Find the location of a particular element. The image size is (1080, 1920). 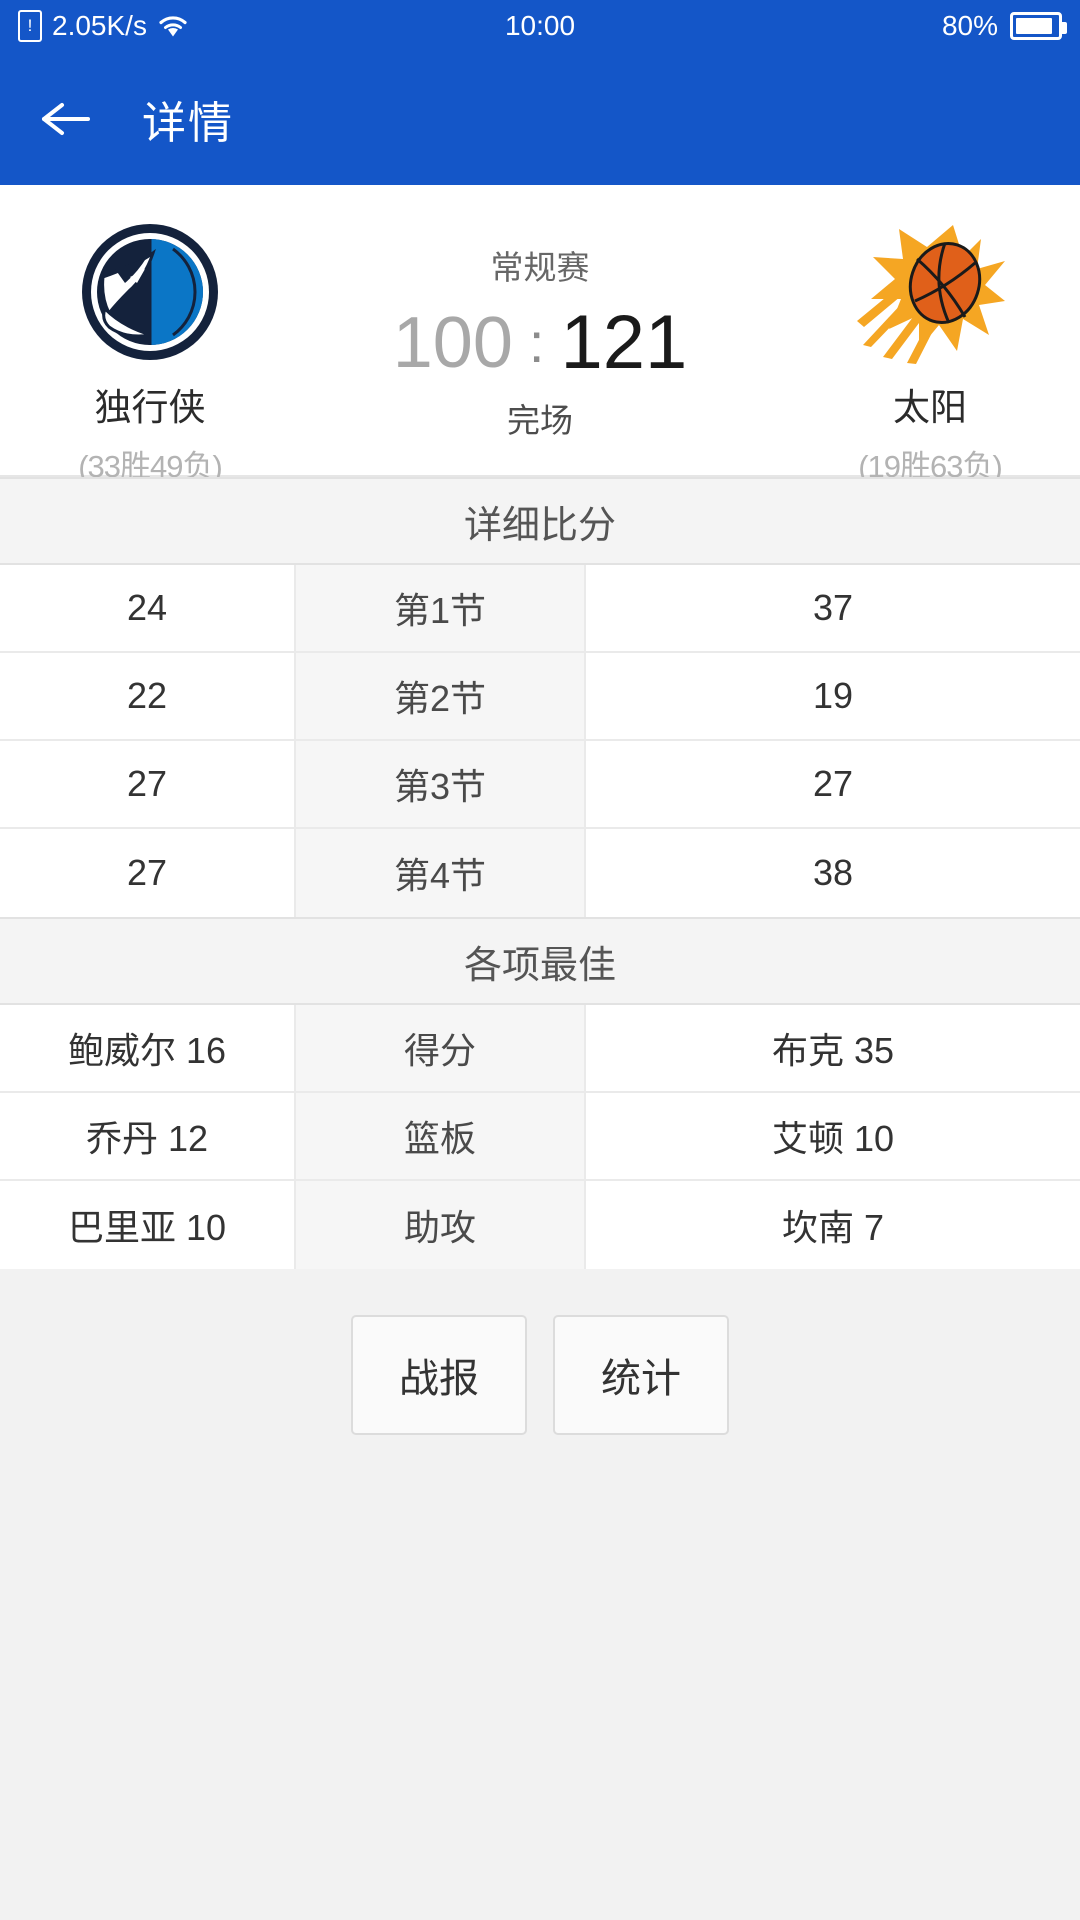

row-right-value: 艾顿 10 is located at coordinates (833, 1136).